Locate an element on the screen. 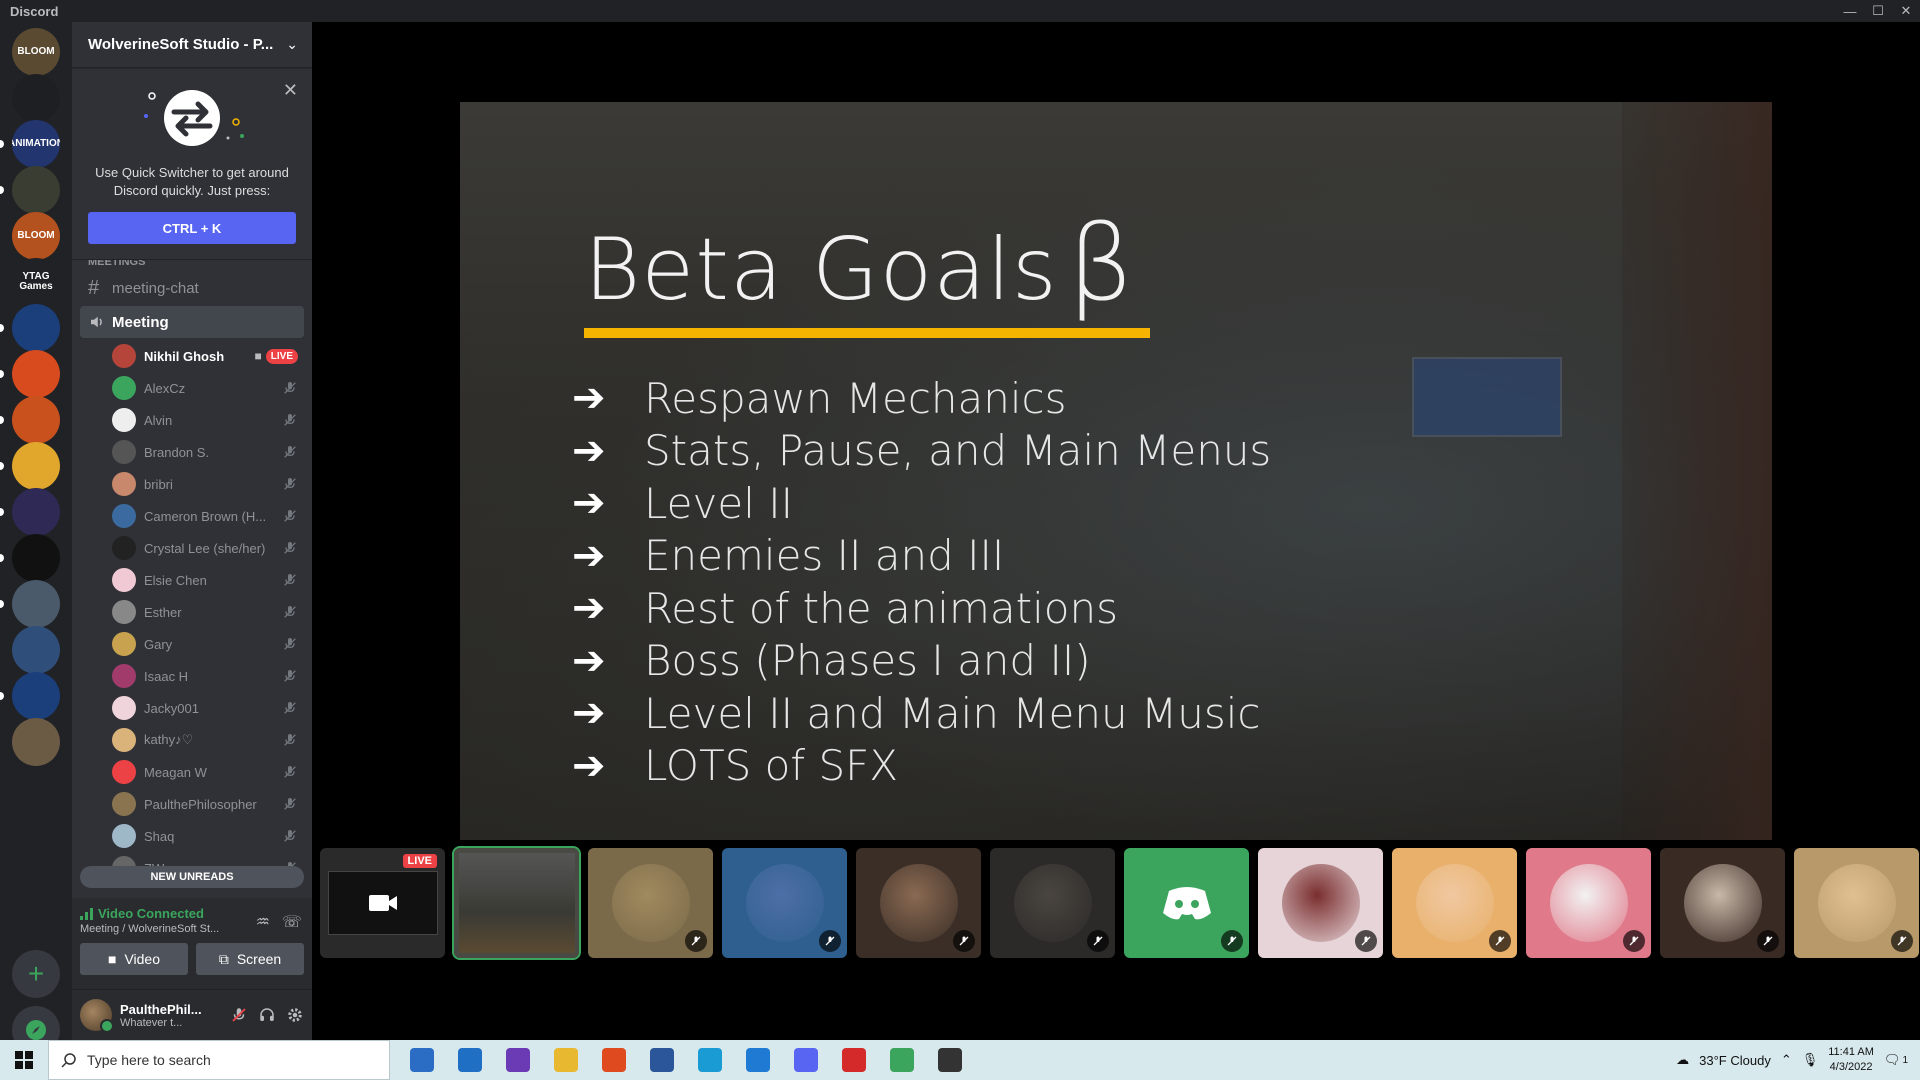  voice-member: Meagan W is located at coordinates (206, 772).